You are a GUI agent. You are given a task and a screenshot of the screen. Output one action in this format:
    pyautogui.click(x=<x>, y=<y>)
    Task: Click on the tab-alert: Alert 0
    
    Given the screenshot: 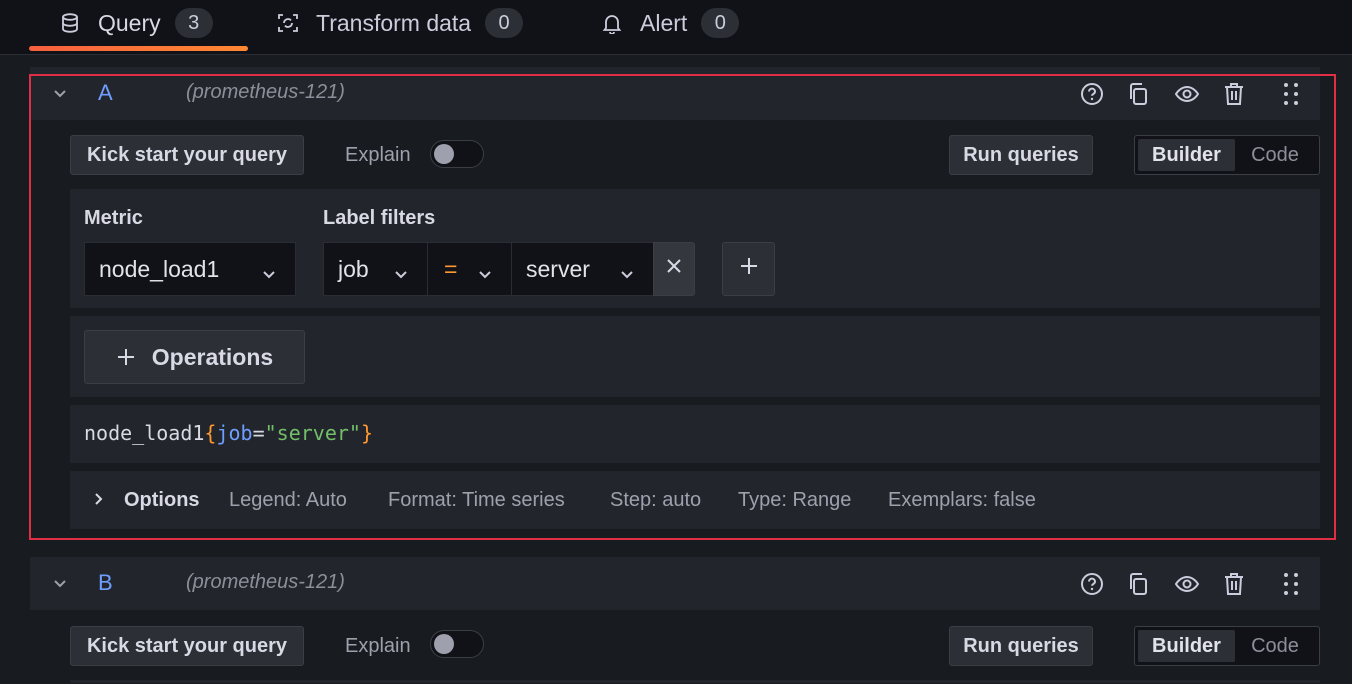 What is the action you would take?
    pyautogui.click(x=669, y=23)
    